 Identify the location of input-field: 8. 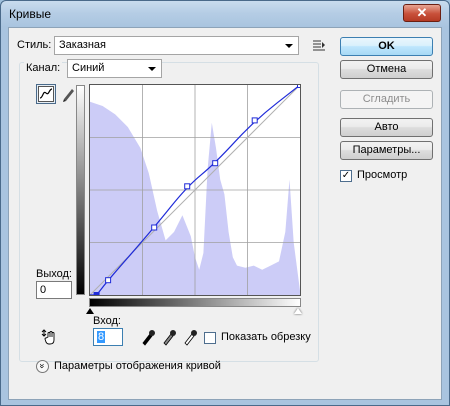
(108, 337).